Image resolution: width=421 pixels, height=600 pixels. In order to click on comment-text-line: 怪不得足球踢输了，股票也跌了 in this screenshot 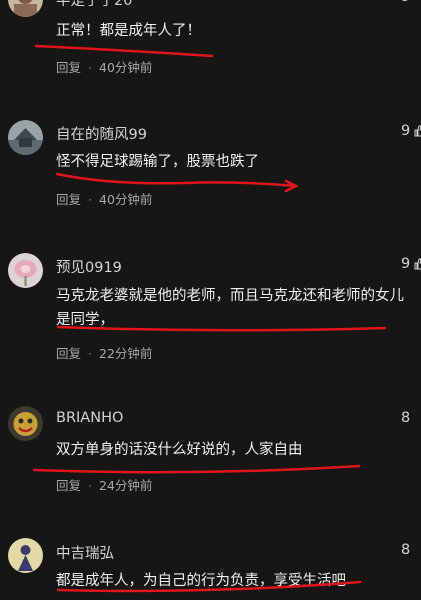, I will do `click(157, 162)`.